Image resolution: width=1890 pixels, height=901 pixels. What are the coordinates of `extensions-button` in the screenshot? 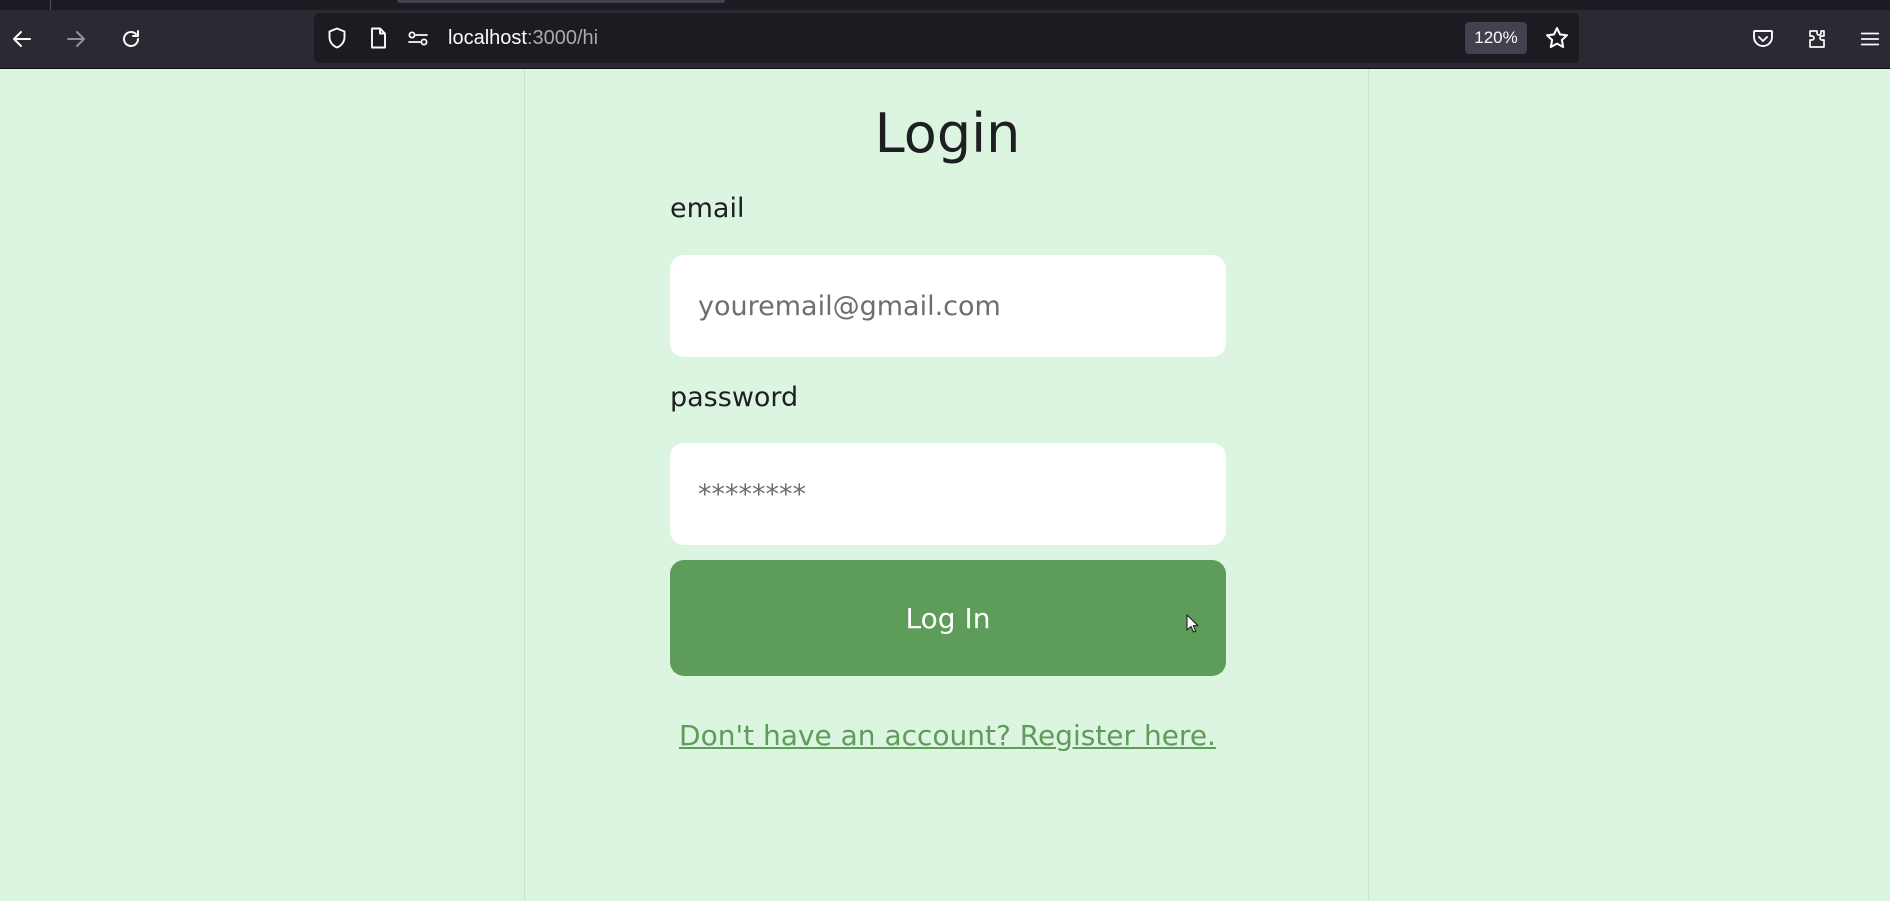 It's located at (1817, 39).